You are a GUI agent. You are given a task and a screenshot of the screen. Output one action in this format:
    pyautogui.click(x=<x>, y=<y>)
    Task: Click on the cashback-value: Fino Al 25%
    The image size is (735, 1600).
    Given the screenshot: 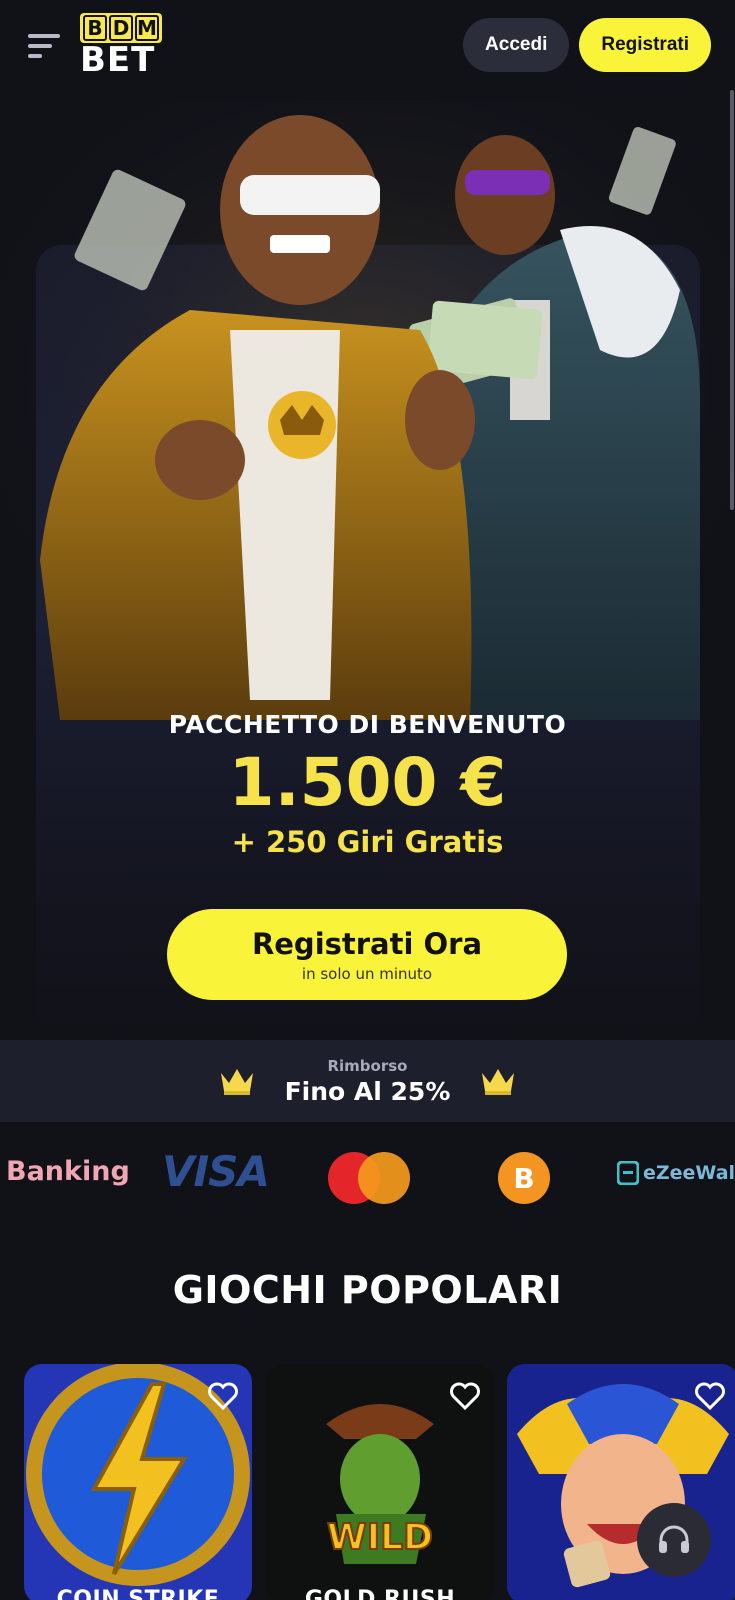 What is the action you would take?
    pyautogui.click(x=367, y=1091)
    